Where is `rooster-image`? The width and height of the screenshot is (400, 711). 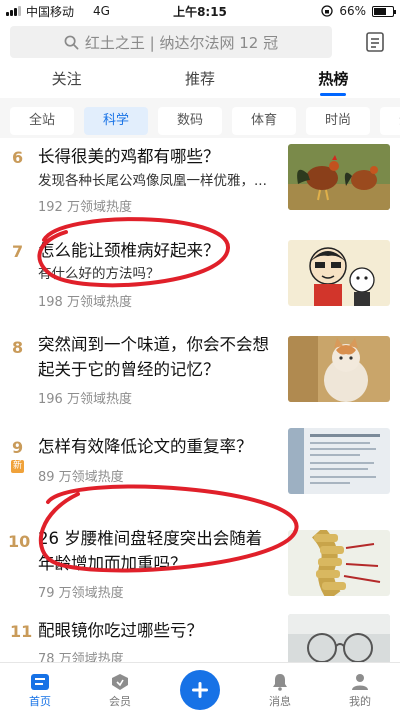 rooster-image is located at coordinates (339, 177).